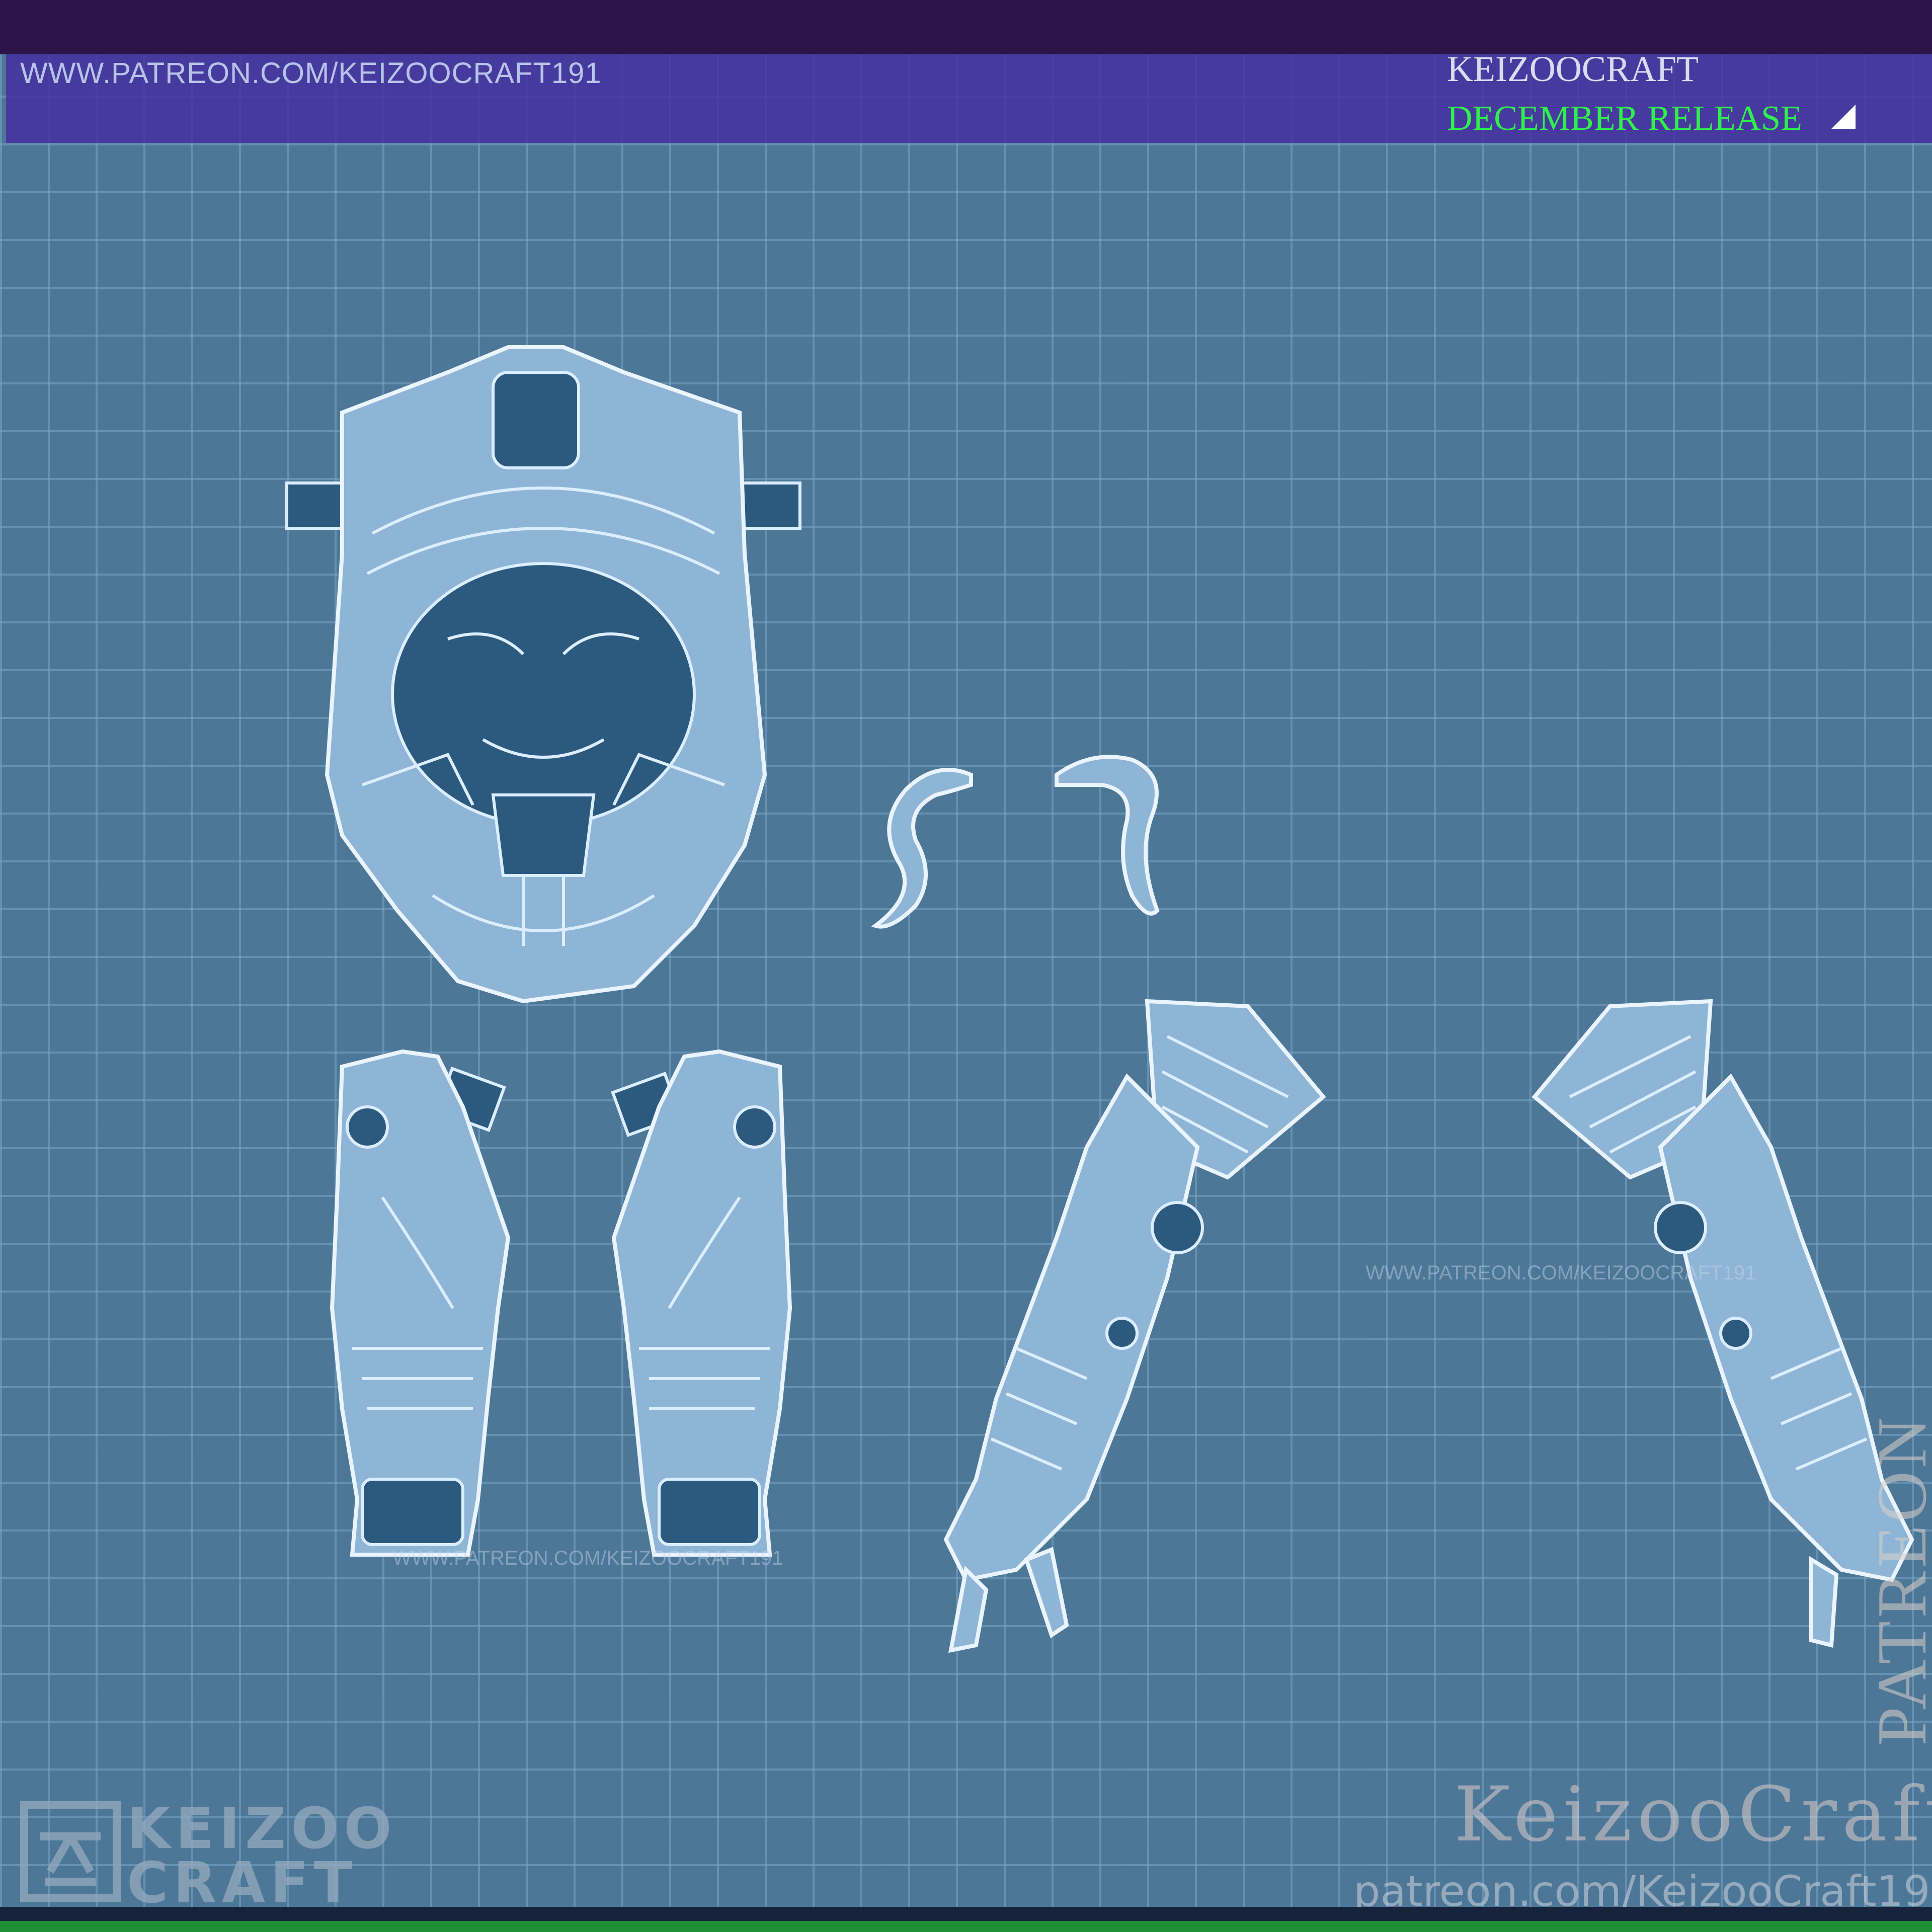  What do you see at coordinates (1560, 1273) in the screenshot?
I see `center-watermark: WWW.PATREON.COM/KEIZOOCRAFT191` at bounding box center [1560, 1273].